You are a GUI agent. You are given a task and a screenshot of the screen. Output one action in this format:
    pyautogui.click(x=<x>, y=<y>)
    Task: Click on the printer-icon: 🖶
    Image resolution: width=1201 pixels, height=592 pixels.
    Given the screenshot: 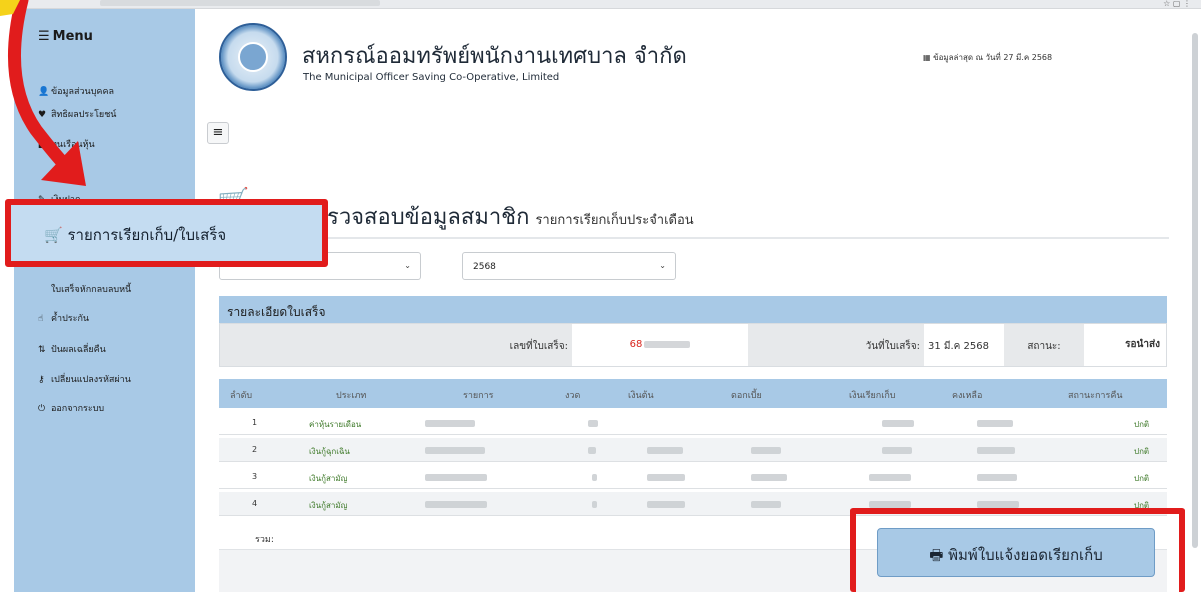 What is the action you would take?
    pyautogui.click(x=936, y=555)
    